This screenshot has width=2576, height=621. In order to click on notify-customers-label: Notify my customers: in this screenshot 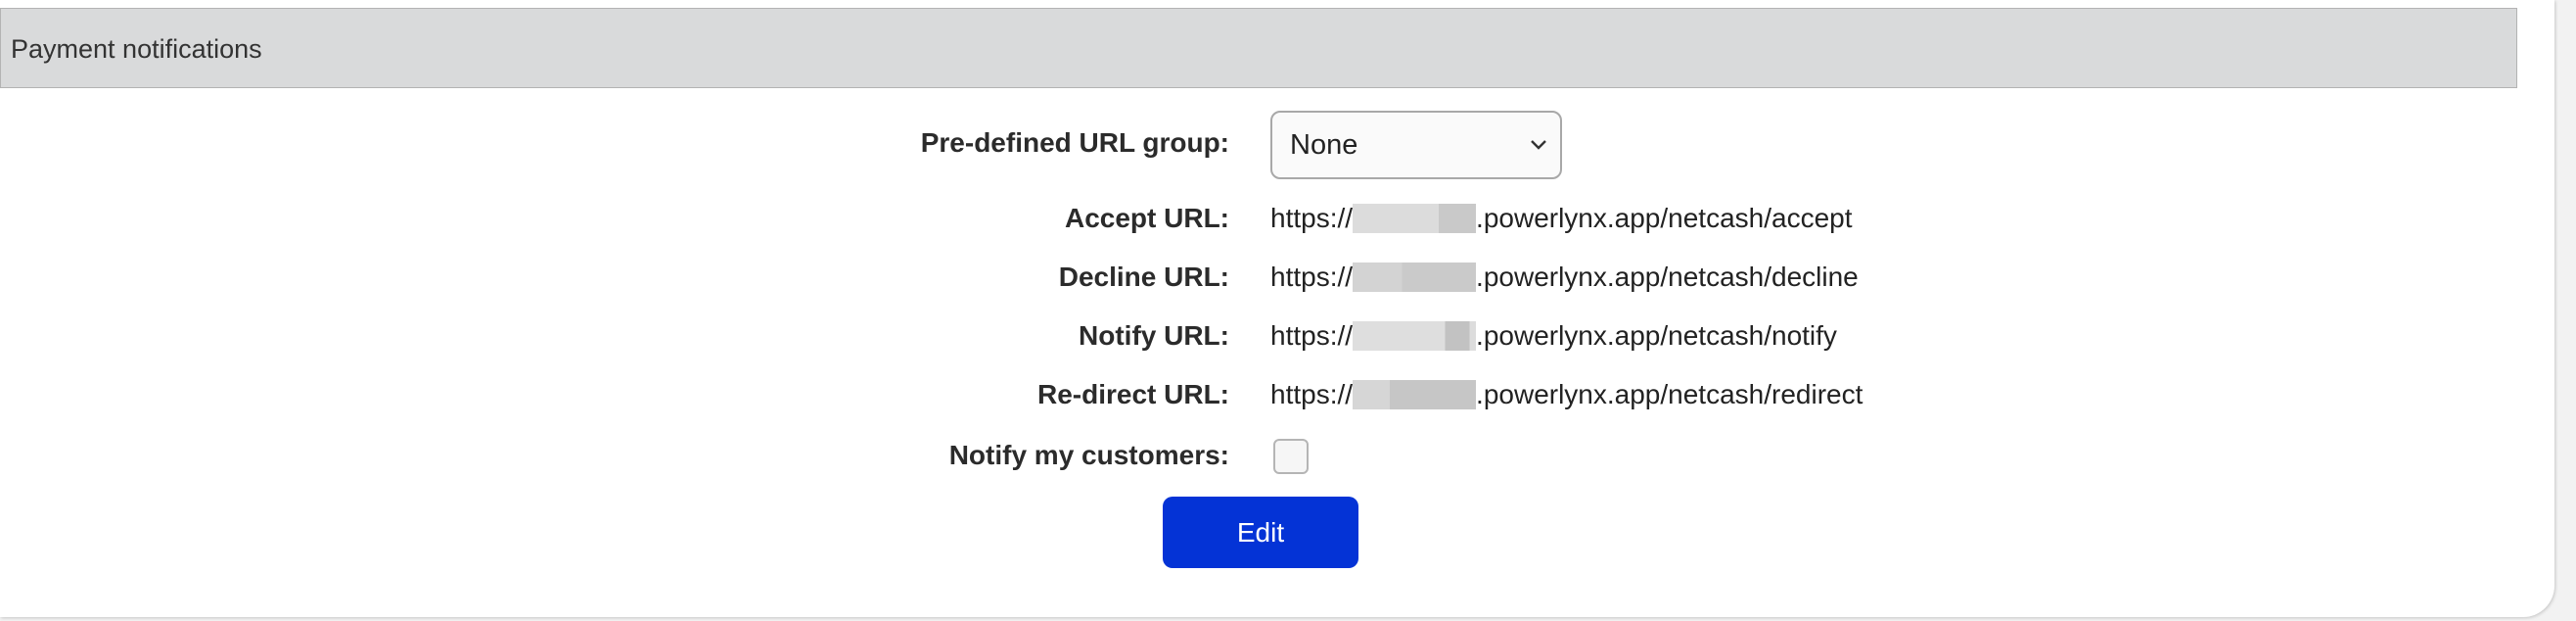, I will do `click(1088, 455)`.